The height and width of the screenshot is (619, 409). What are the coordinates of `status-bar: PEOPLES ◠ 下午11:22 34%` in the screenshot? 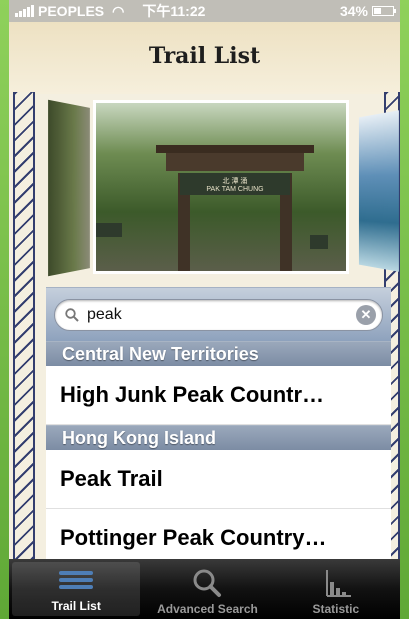 It's located at (204, 11).